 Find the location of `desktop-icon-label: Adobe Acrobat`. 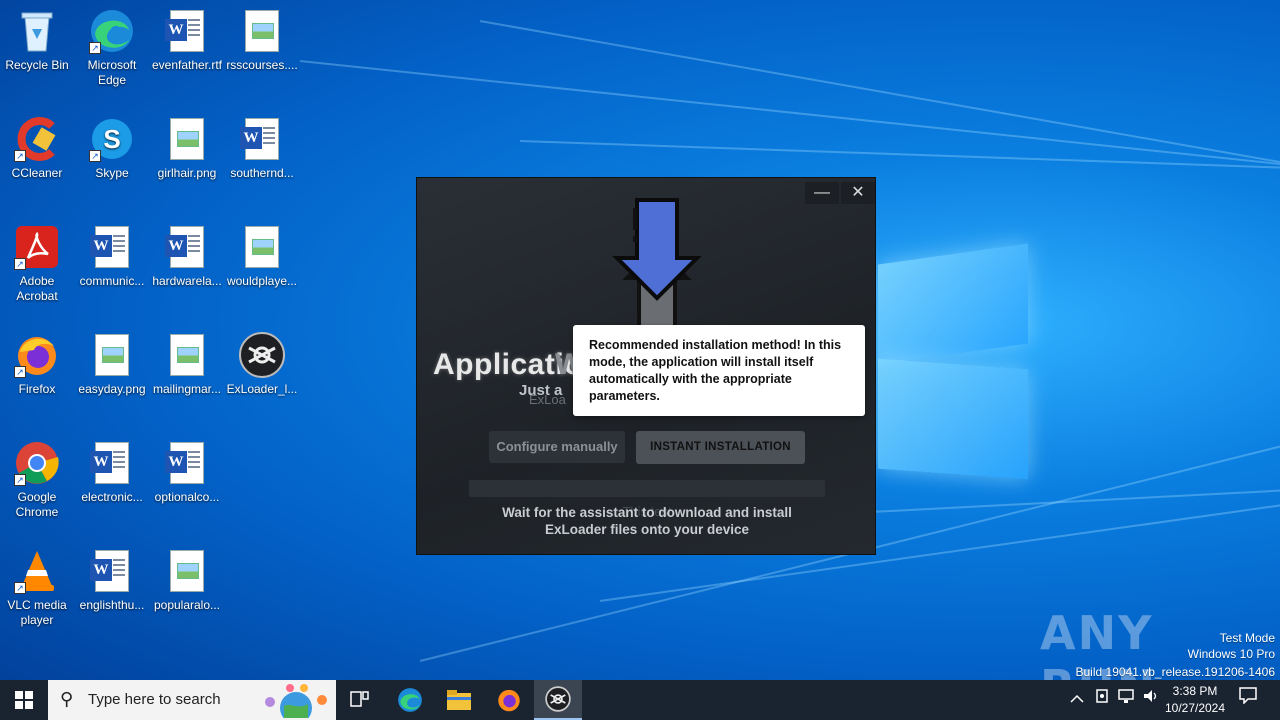

desktop-icon-label: Adobe Acrobat is located at coordinates (37, 288).